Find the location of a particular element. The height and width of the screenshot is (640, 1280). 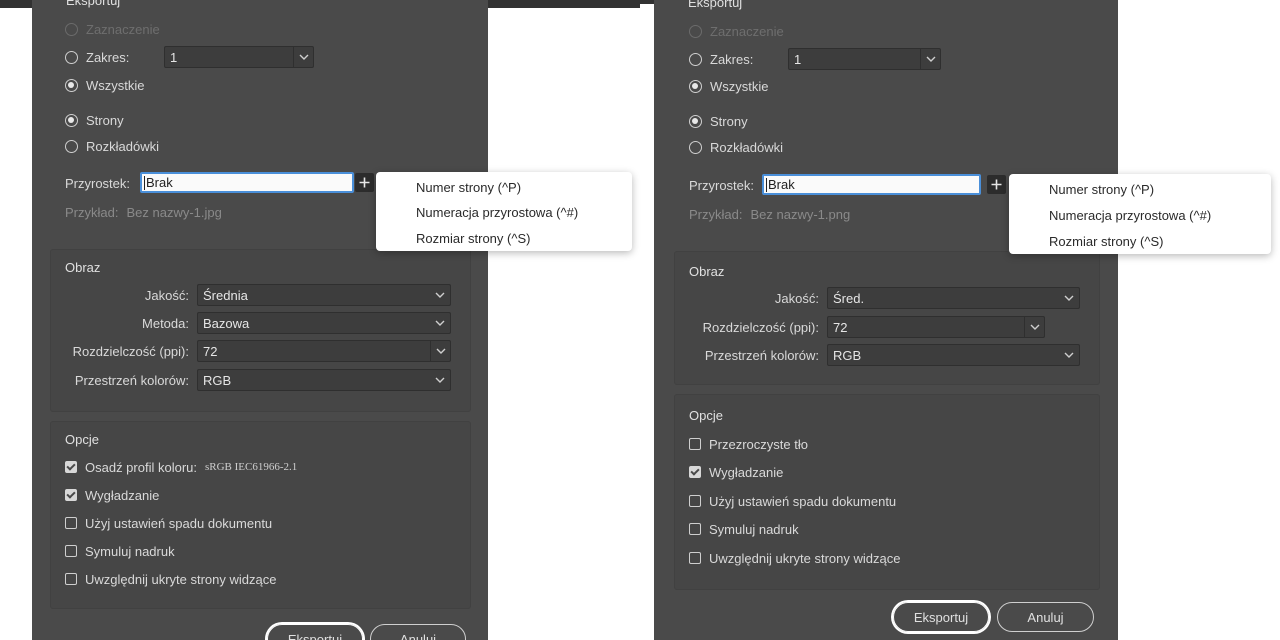

radio-label: Zakres: is located at coordinates (108, 57).